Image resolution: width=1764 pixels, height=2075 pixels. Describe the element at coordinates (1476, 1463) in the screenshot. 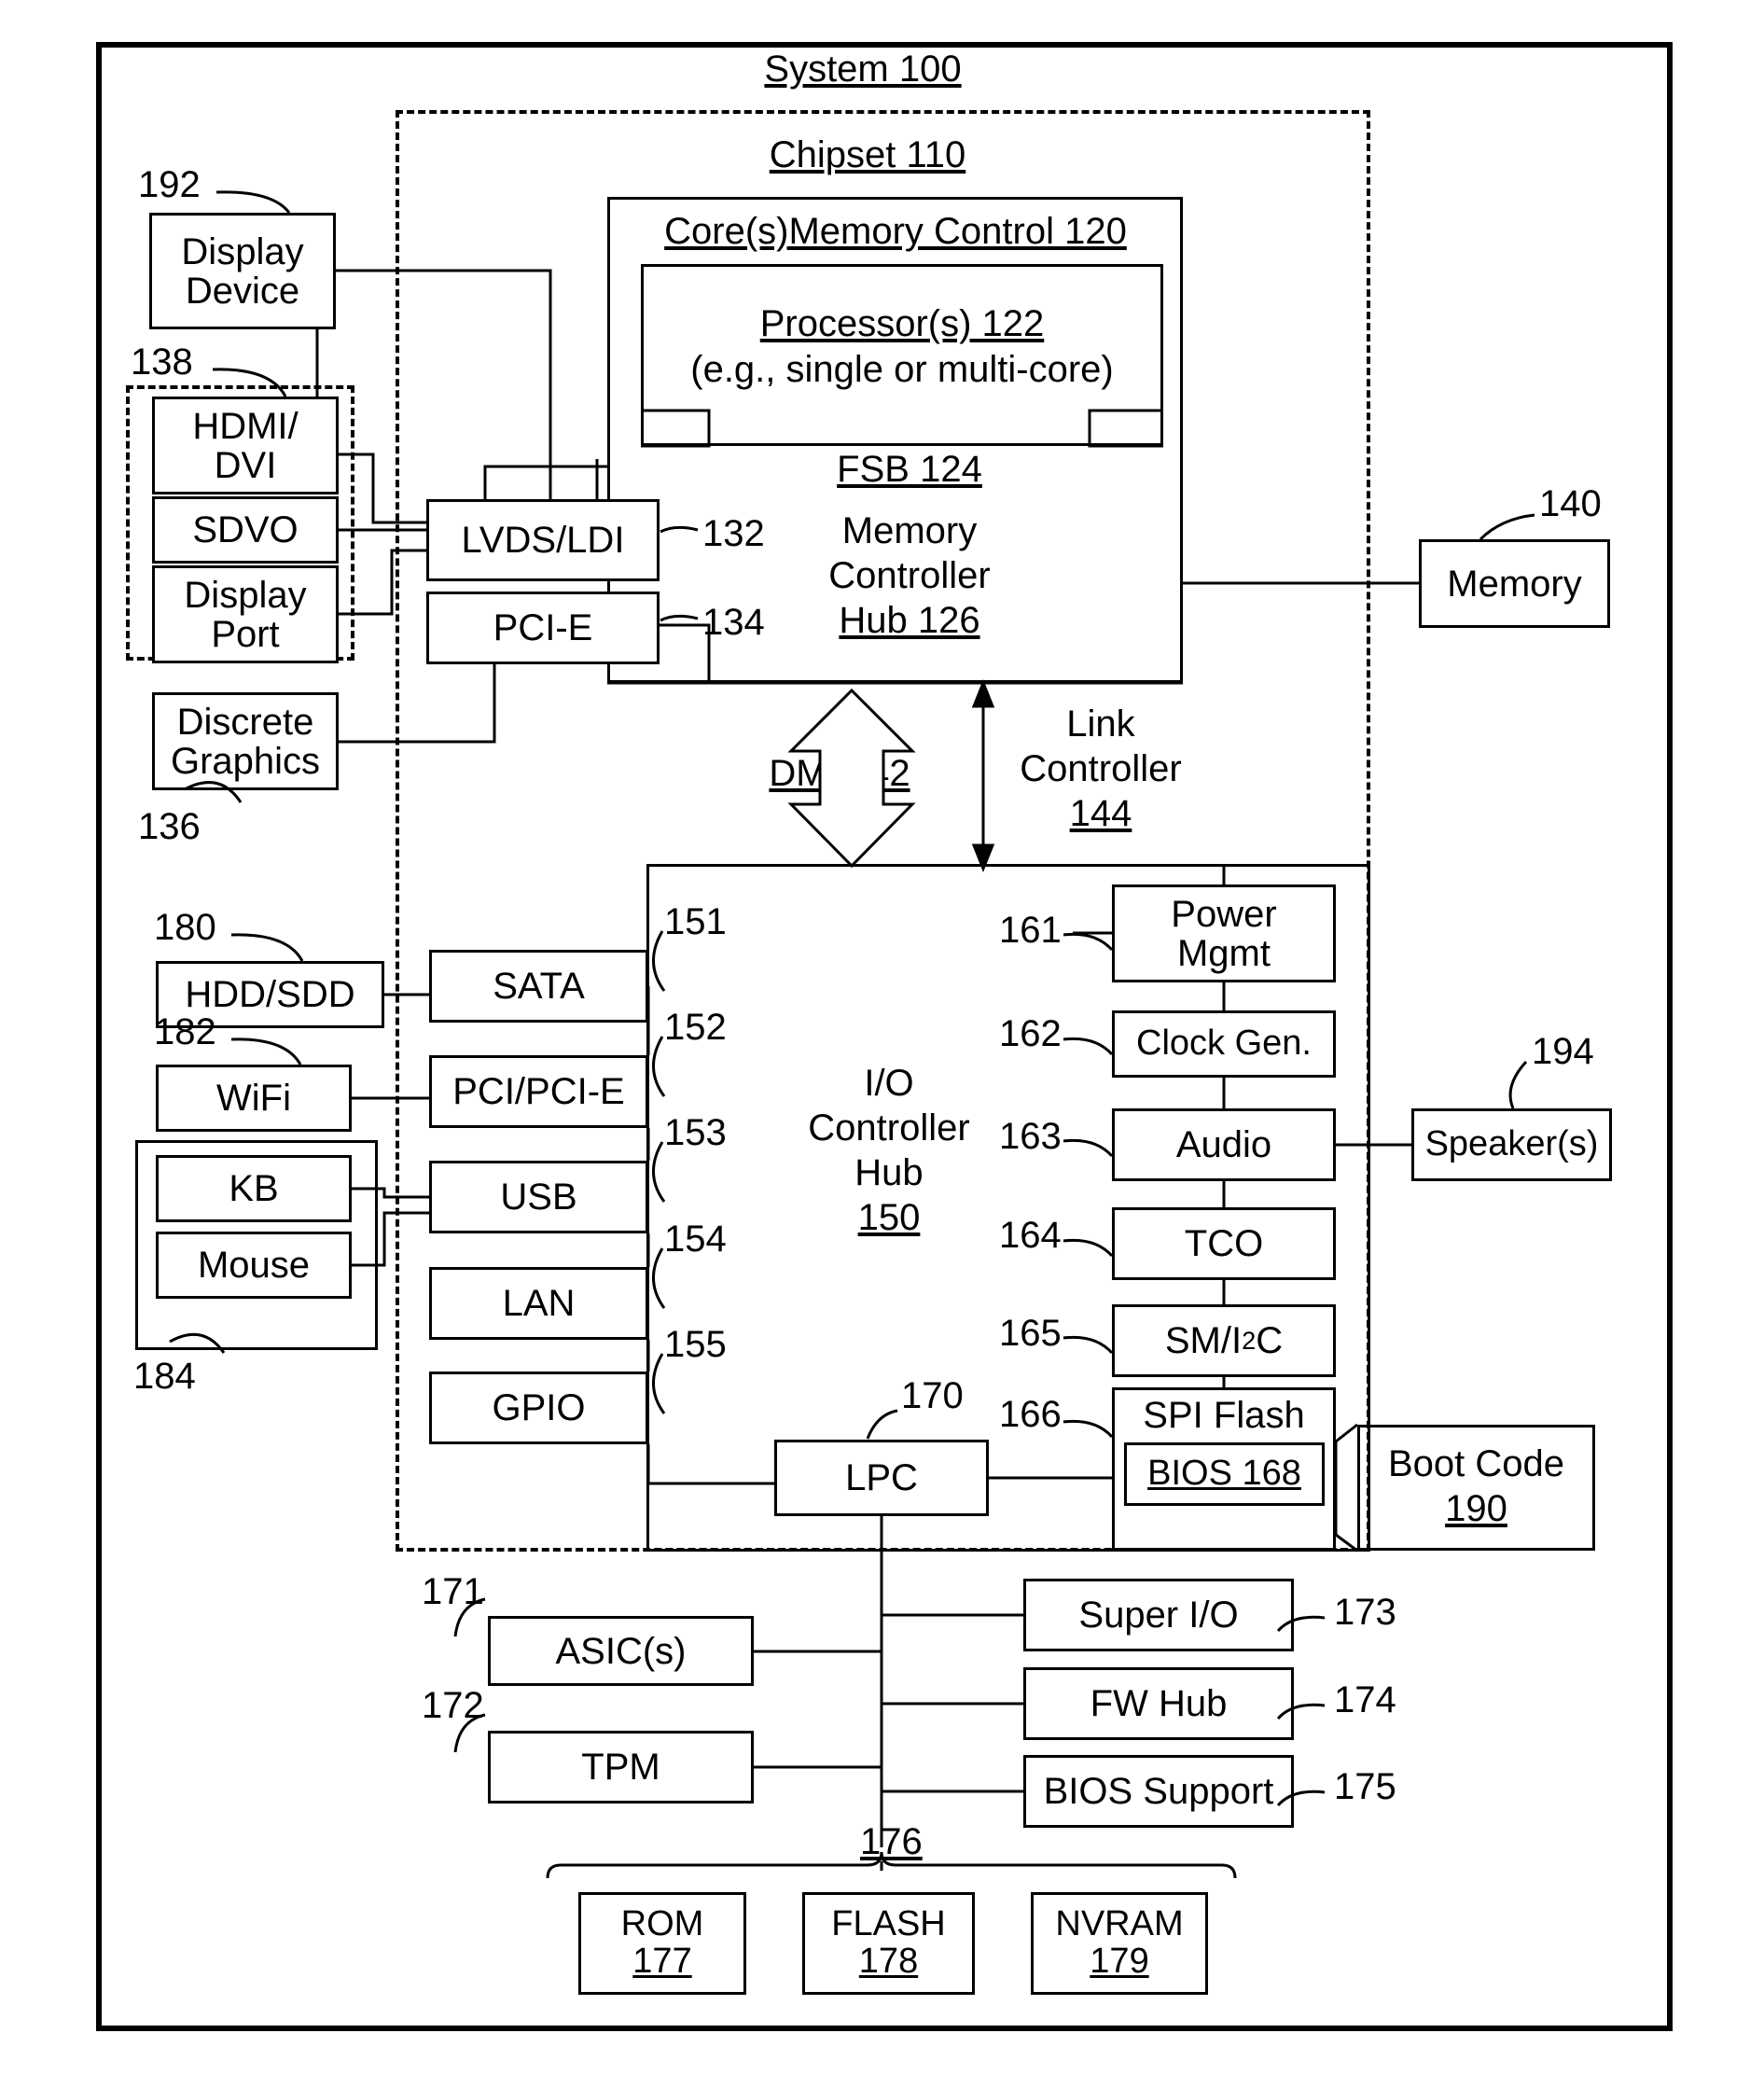

I see `boot-code-line1: Boot Code` at that location.